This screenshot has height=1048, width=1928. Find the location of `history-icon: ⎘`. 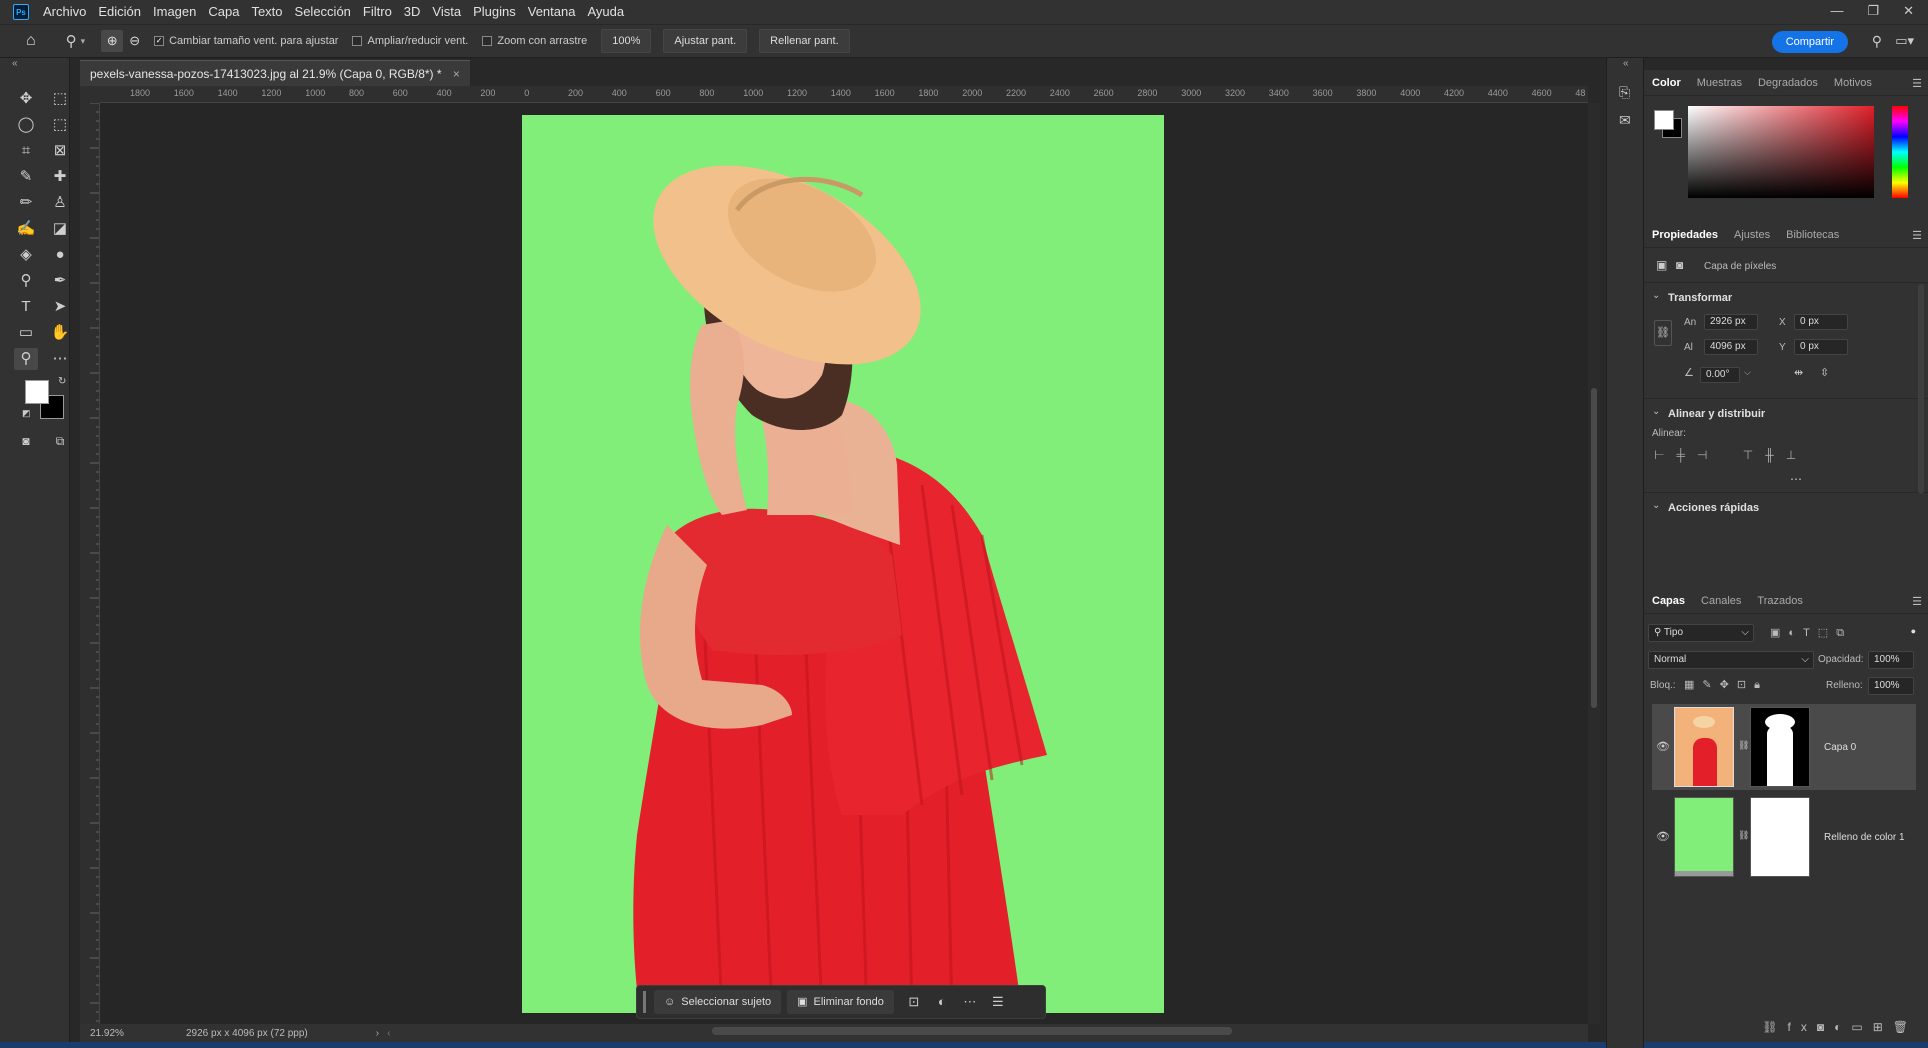

history-icon: ⎘ is located at coordinates (1624, 92).